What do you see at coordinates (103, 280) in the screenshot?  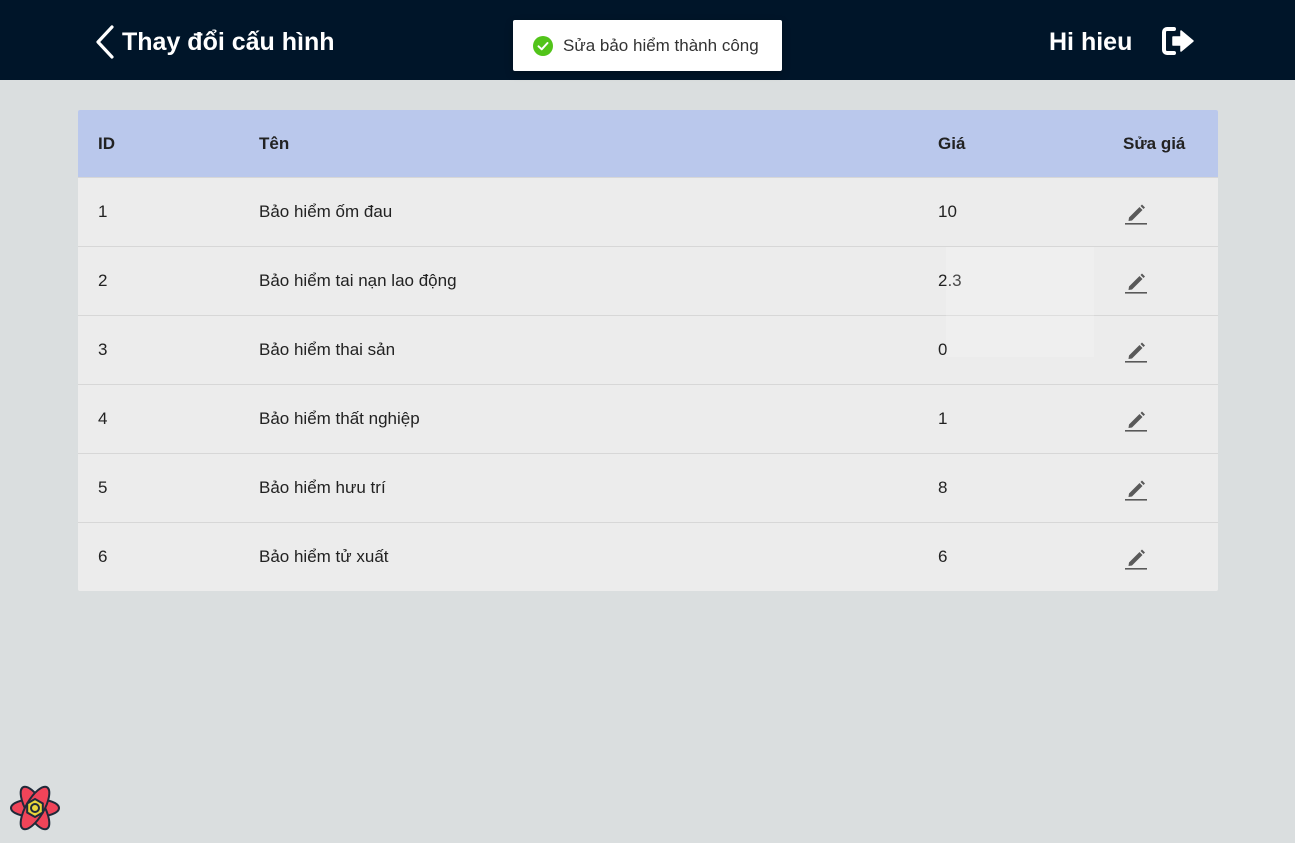 I see `row-id: 2` at bounding box center [103, 280].